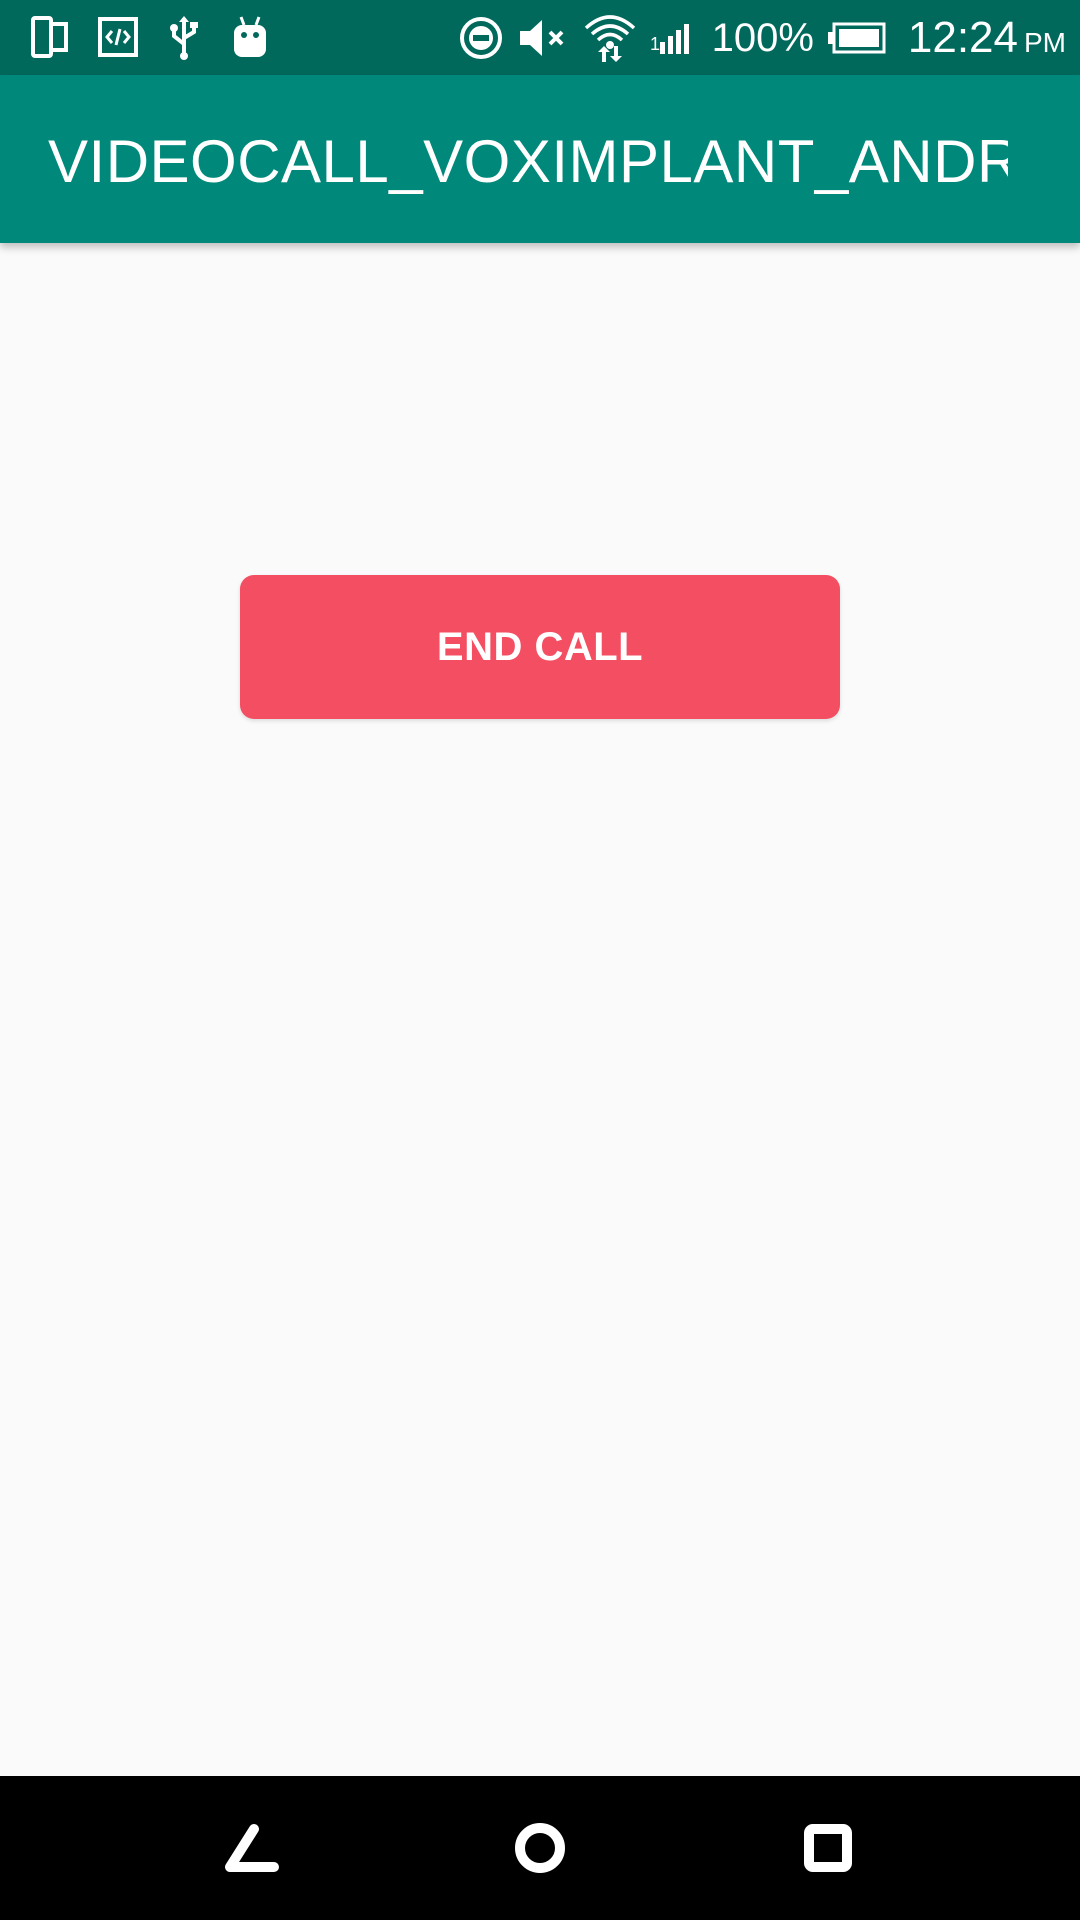 Image resolution: width=1080 pixels, height=1920 pixels. I want to click on do-not-disturb-icon, so click(481, 38).